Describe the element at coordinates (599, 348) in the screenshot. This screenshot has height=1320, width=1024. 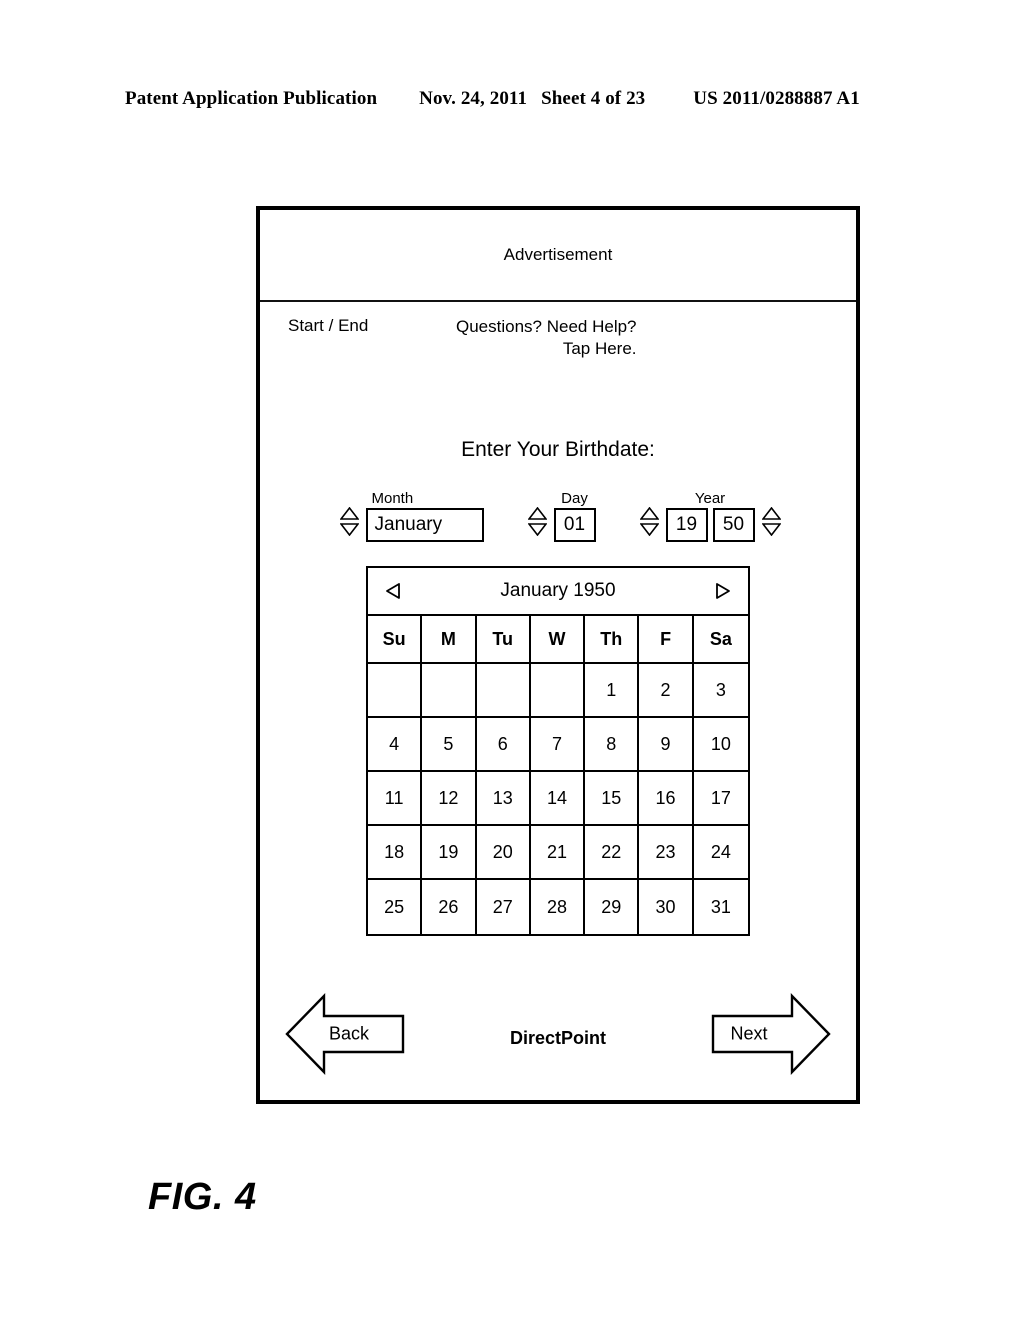
I see `help-line-2: Tap Here.` at that location.